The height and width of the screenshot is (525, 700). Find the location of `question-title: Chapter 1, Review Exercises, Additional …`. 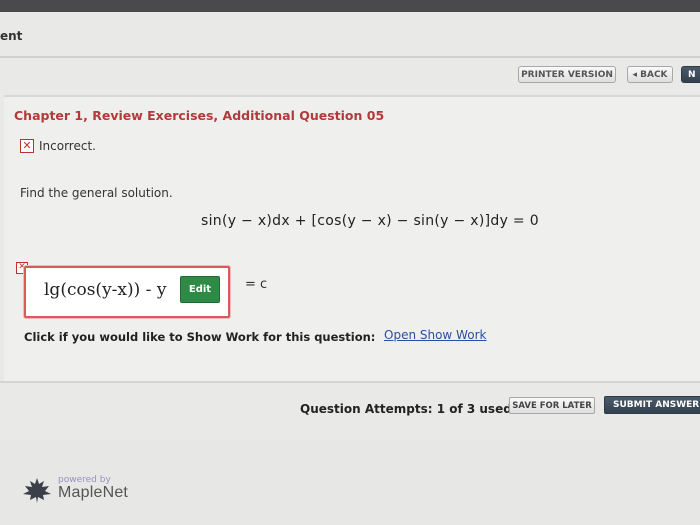

question-title: Chapter 1, Review Exercises, Additional … is located at coordinates (199, 115).